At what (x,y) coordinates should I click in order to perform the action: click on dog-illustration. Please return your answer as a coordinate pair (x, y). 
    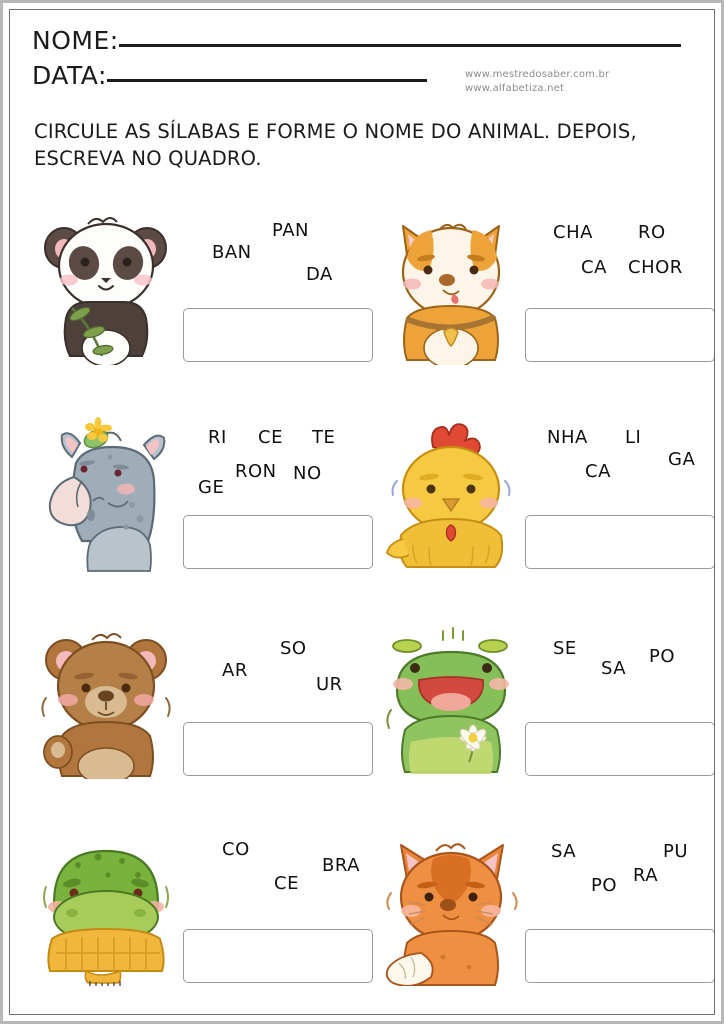
    Looking at the image, I should click on (452, 287).